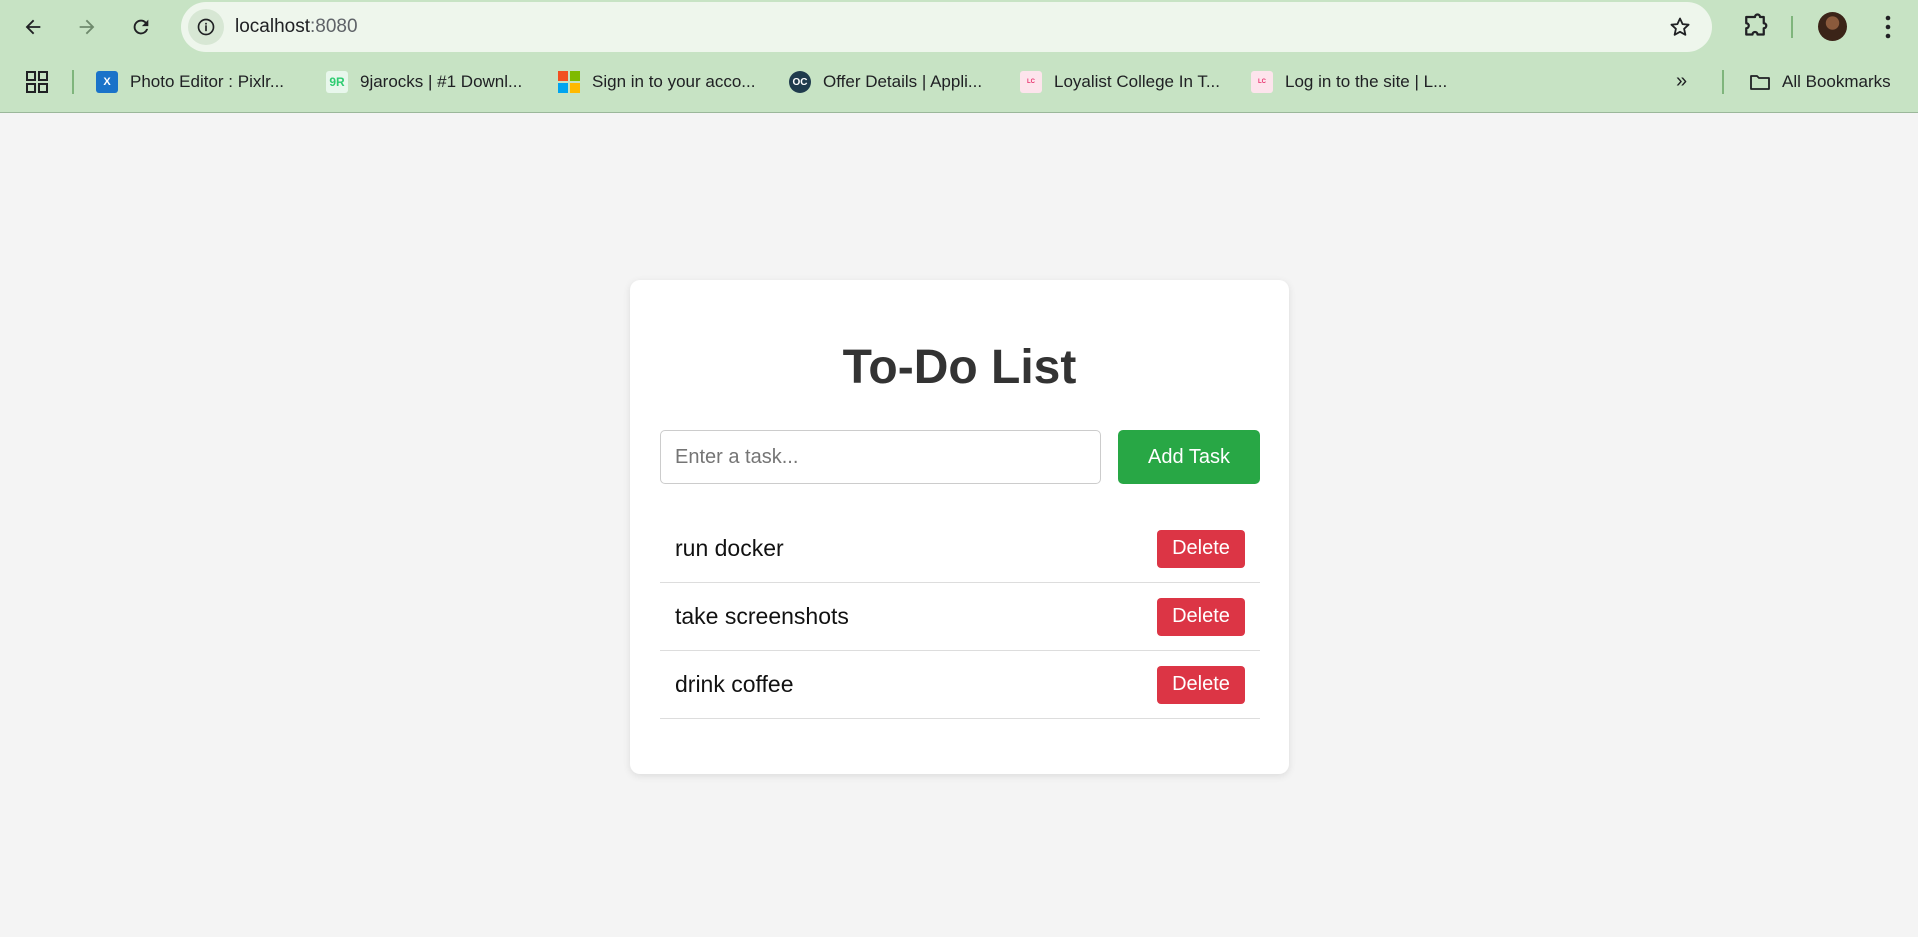 This screenshot has width=1918, height=937. What do you see at coordinates (334, 26) in the screenshot?
I see `url-port: :8080` at bounding box center [334, 26].